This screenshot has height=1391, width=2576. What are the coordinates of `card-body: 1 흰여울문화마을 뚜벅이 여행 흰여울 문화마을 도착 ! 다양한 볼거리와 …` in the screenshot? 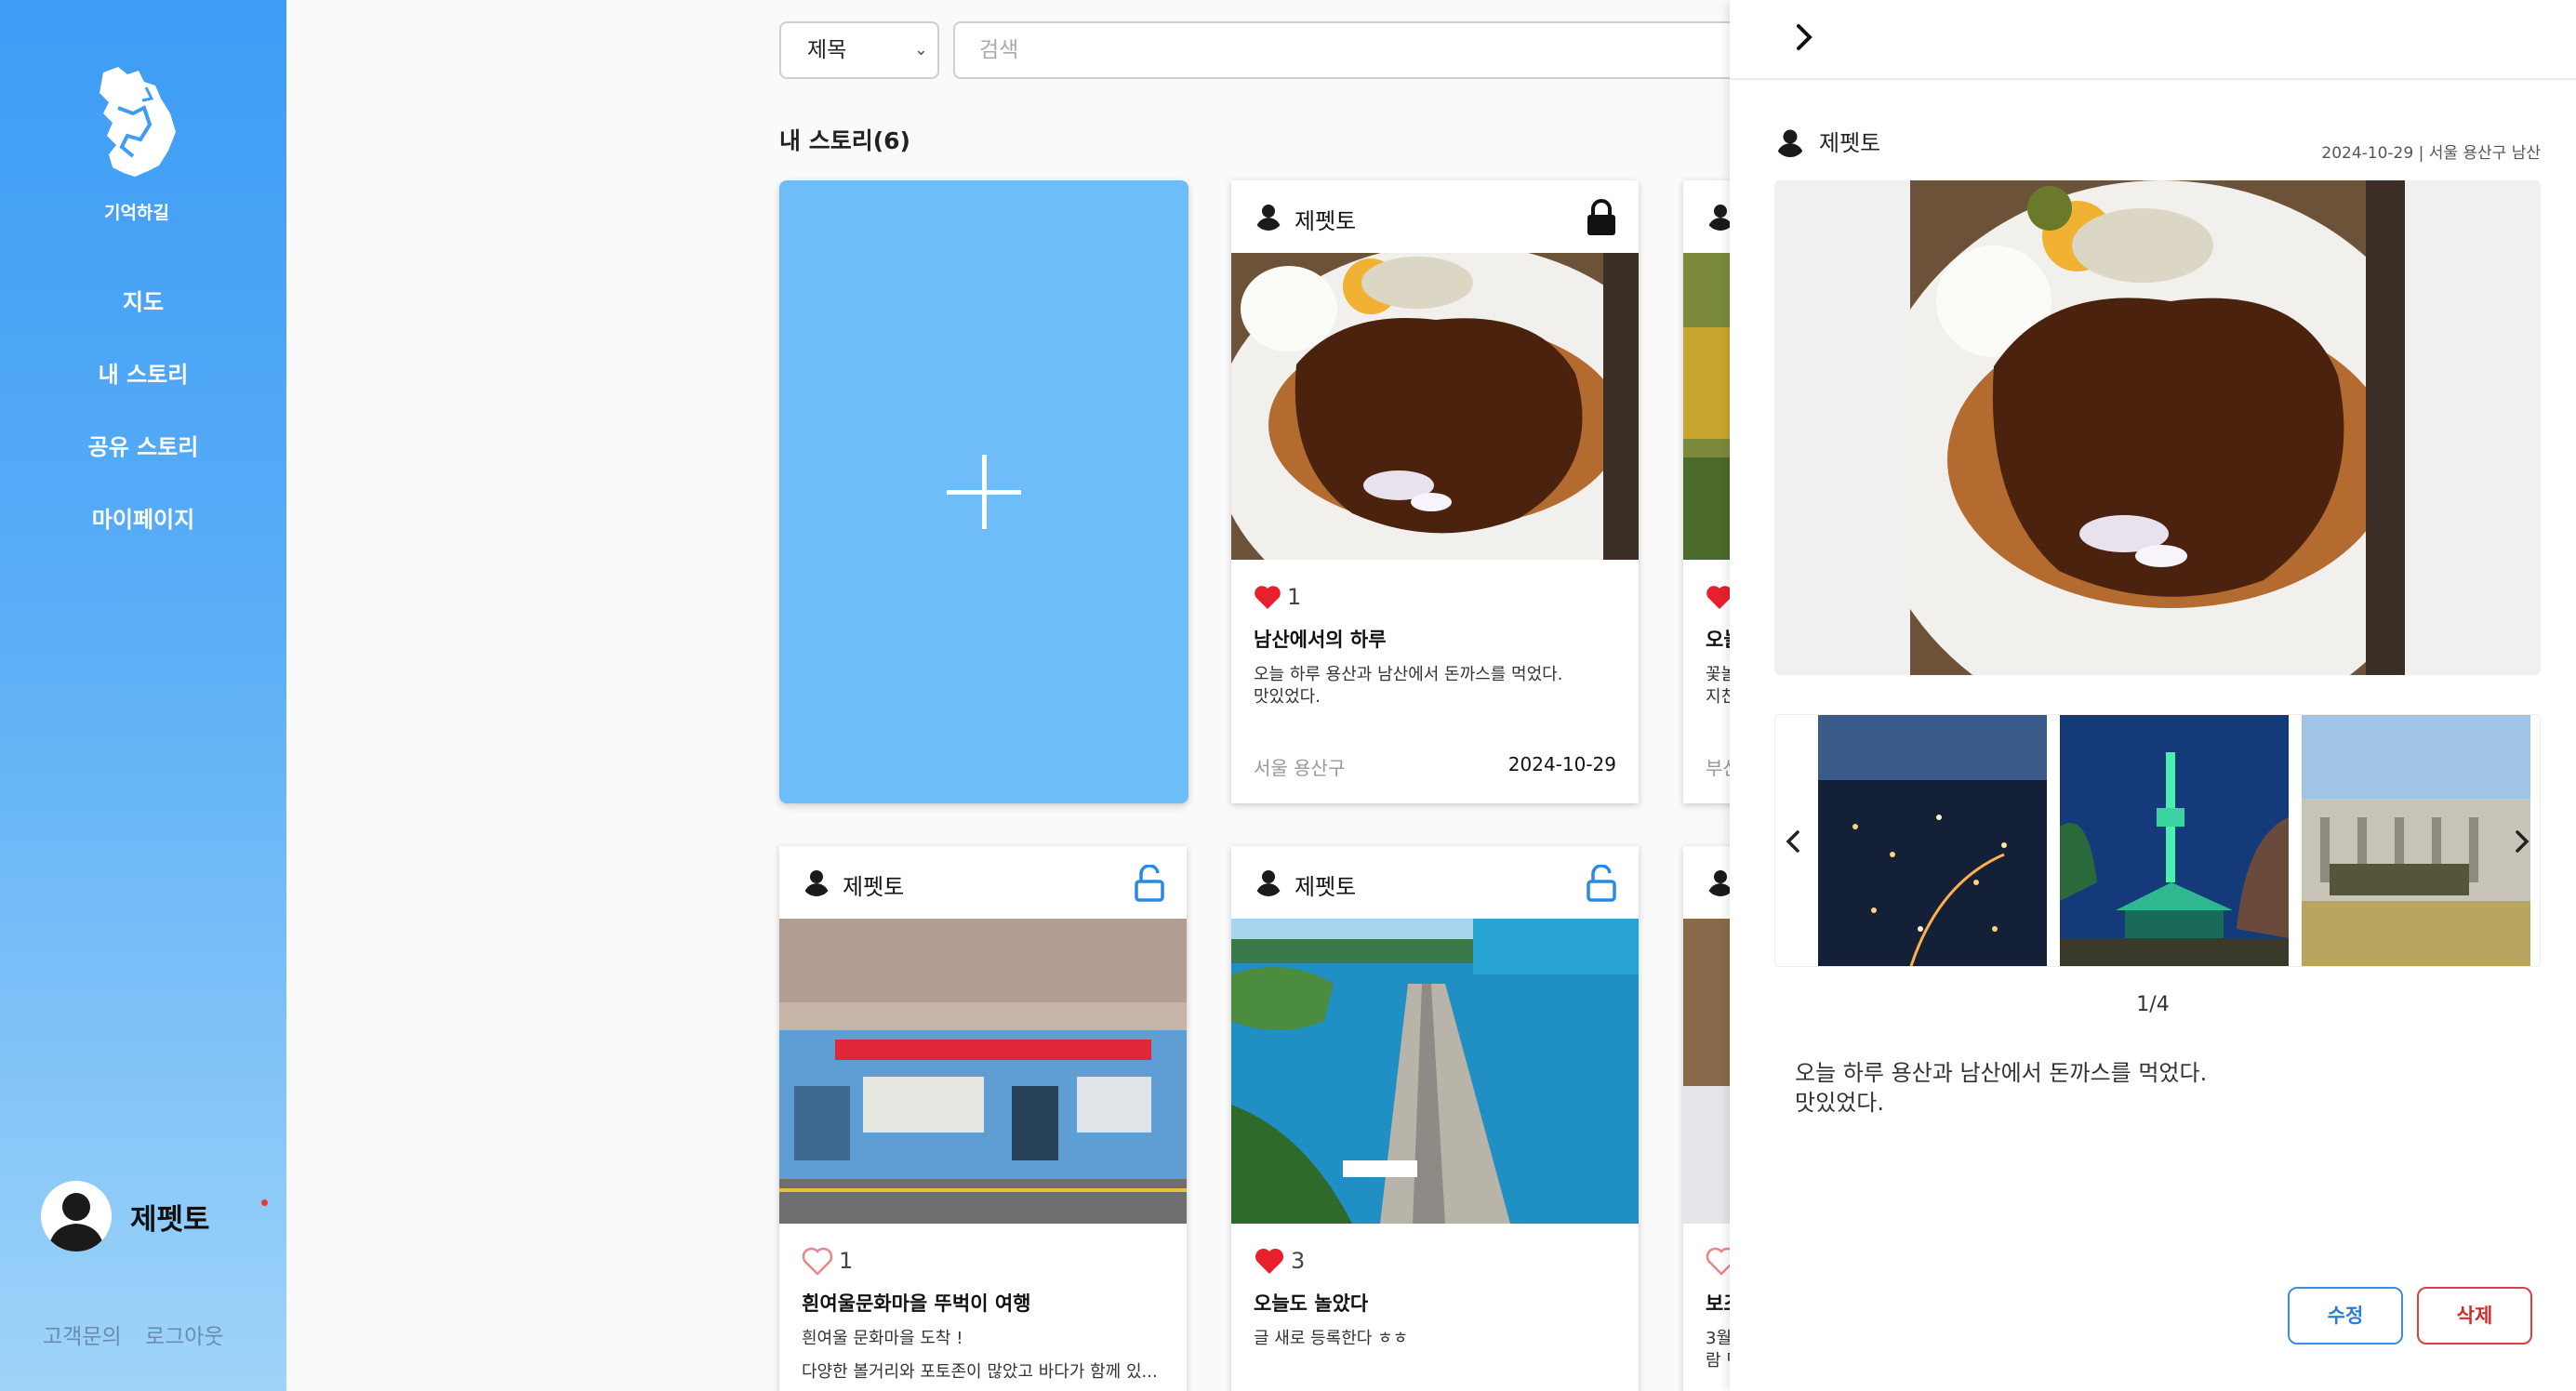 It's located at (983, 1315).